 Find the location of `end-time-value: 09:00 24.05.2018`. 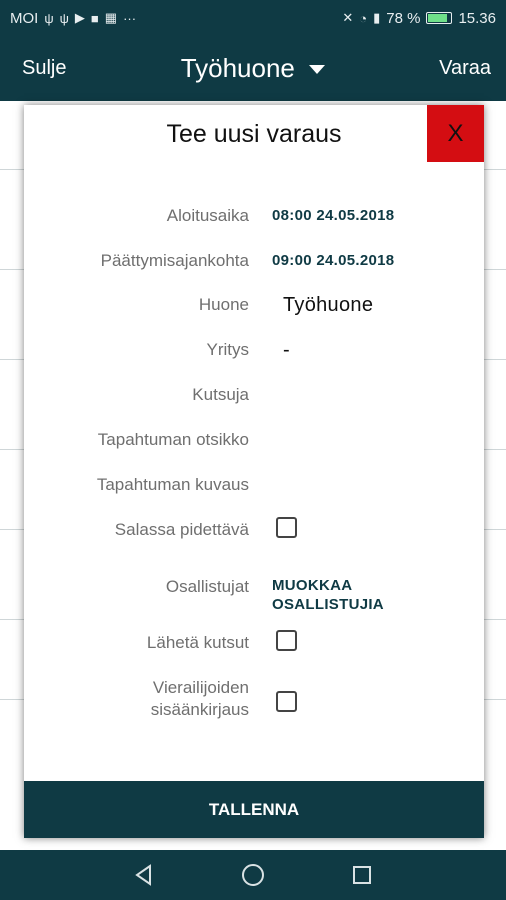

end-time-value: 09:00 24.05.2018 is located at coordinates (333, 261).